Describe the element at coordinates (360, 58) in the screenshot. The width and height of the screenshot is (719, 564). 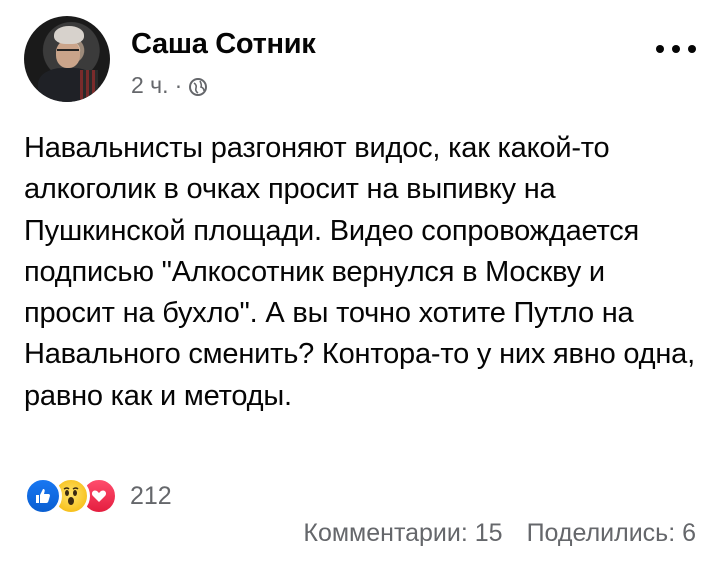
I see `post-header: Саша Сотник 2 ч. ·` at that location.